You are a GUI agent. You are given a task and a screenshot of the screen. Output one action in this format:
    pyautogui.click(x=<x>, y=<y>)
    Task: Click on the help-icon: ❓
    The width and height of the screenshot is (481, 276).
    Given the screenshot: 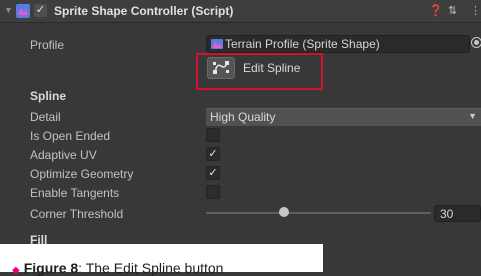 What is the action you would take?
    pyautogui.click(x=436, y=10)
    